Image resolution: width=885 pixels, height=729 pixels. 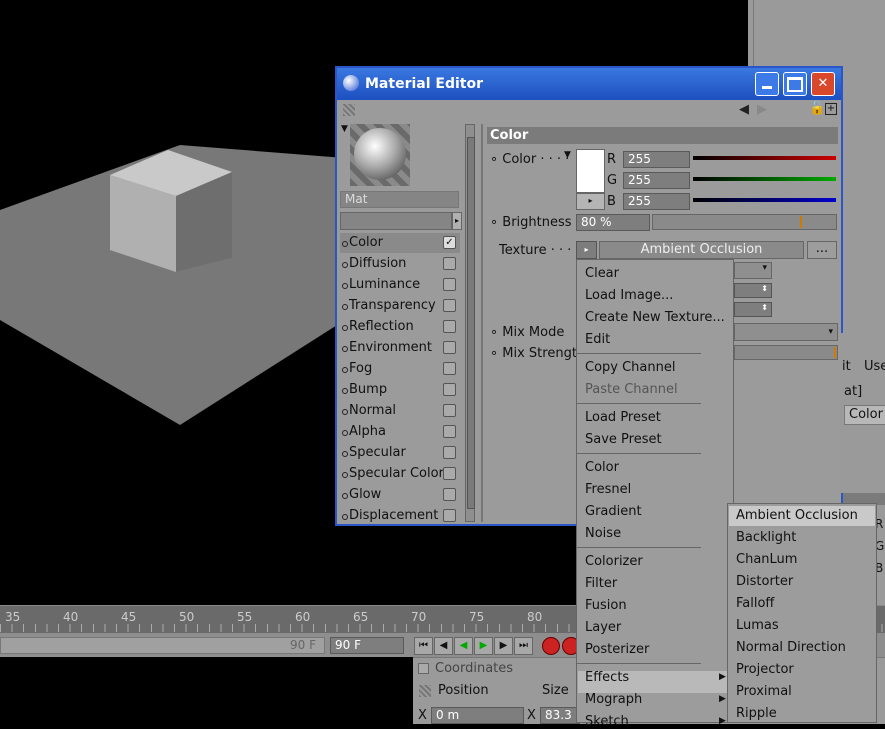 What do you see at coordinates (567, 155) in the screenshot?
I see `color-dropdown-icon: ▼` at bounding box center [567, 155].